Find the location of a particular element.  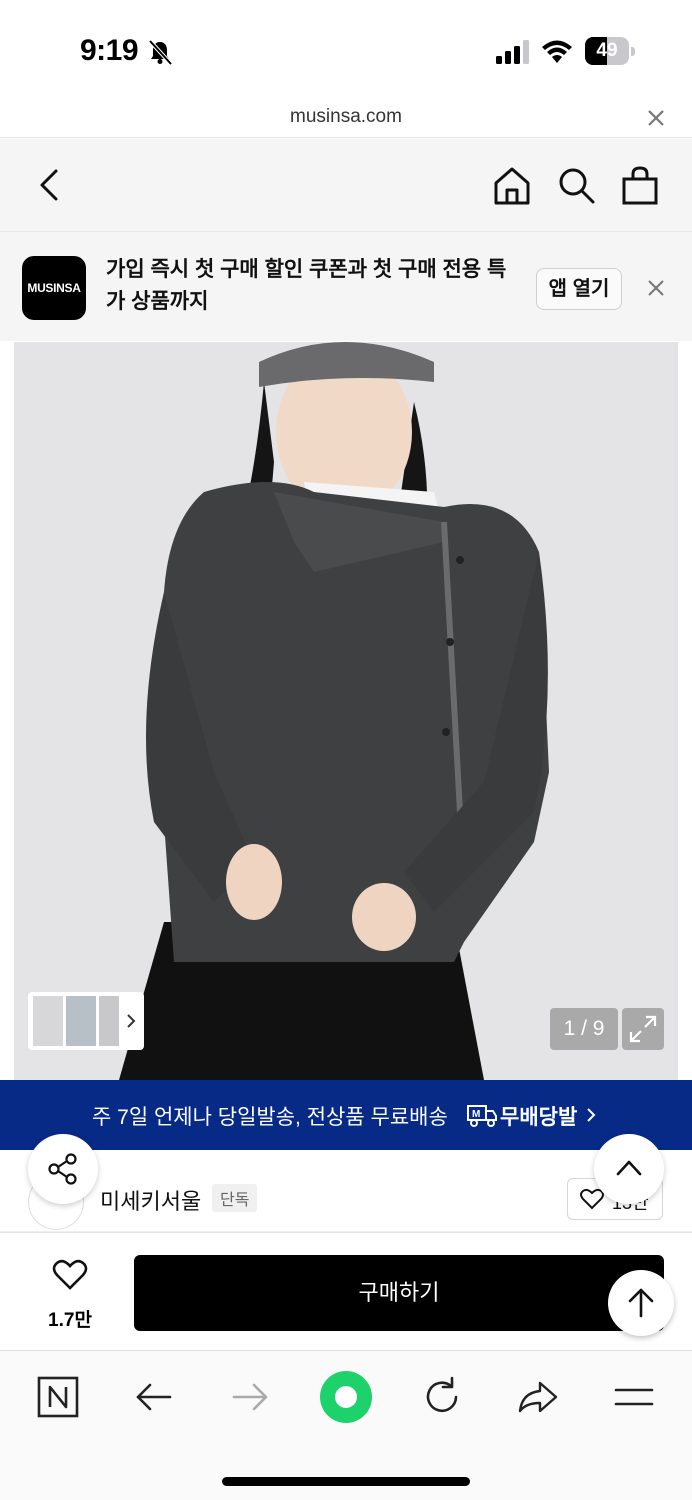

brand-name: 미세키서울 is located at coordinates (150, 1200).